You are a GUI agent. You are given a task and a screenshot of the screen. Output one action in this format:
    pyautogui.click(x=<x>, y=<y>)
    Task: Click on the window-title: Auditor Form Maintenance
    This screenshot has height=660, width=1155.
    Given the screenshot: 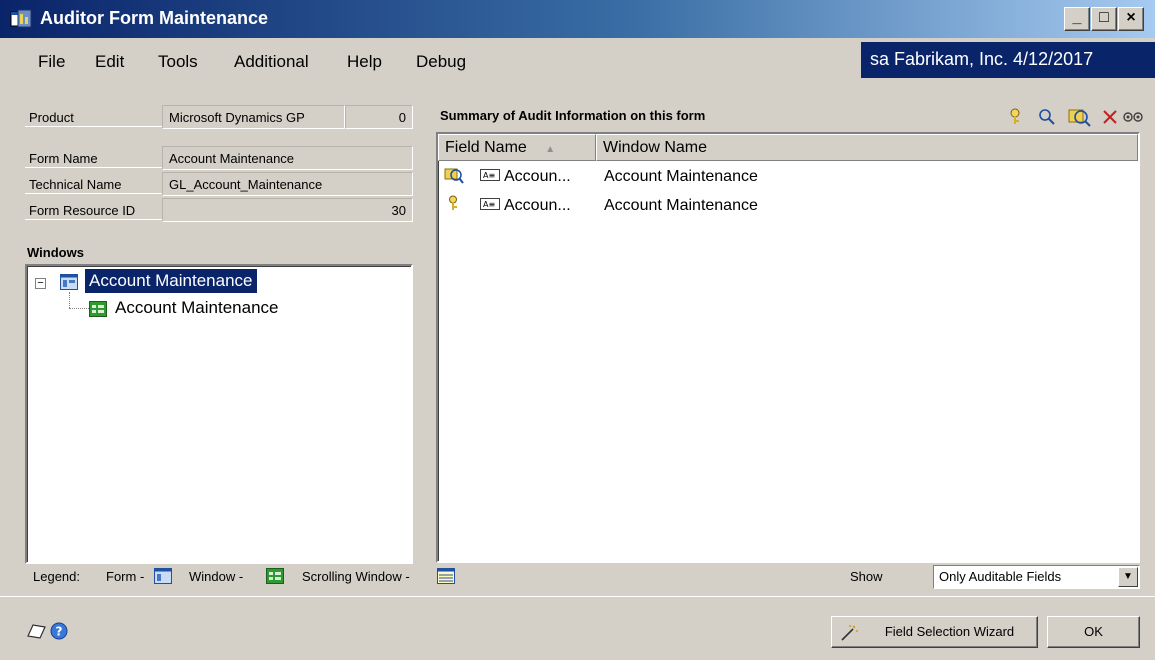 What is the action you would take?
    pyautogui.click(x=154, y=18)
    